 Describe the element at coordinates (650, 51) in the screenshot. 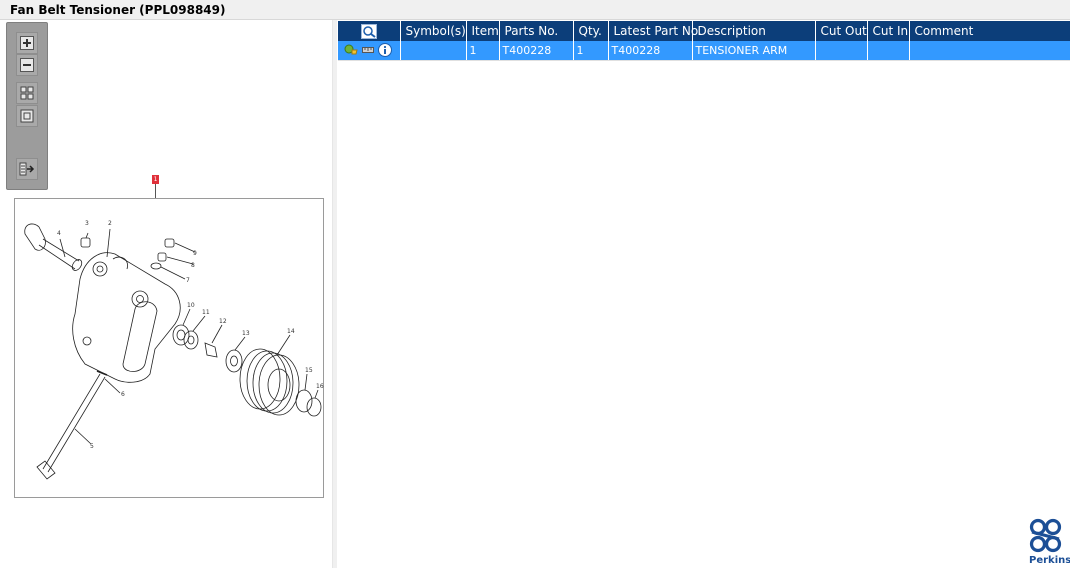

I see `cell-latest-part-no: T400228` at that location.